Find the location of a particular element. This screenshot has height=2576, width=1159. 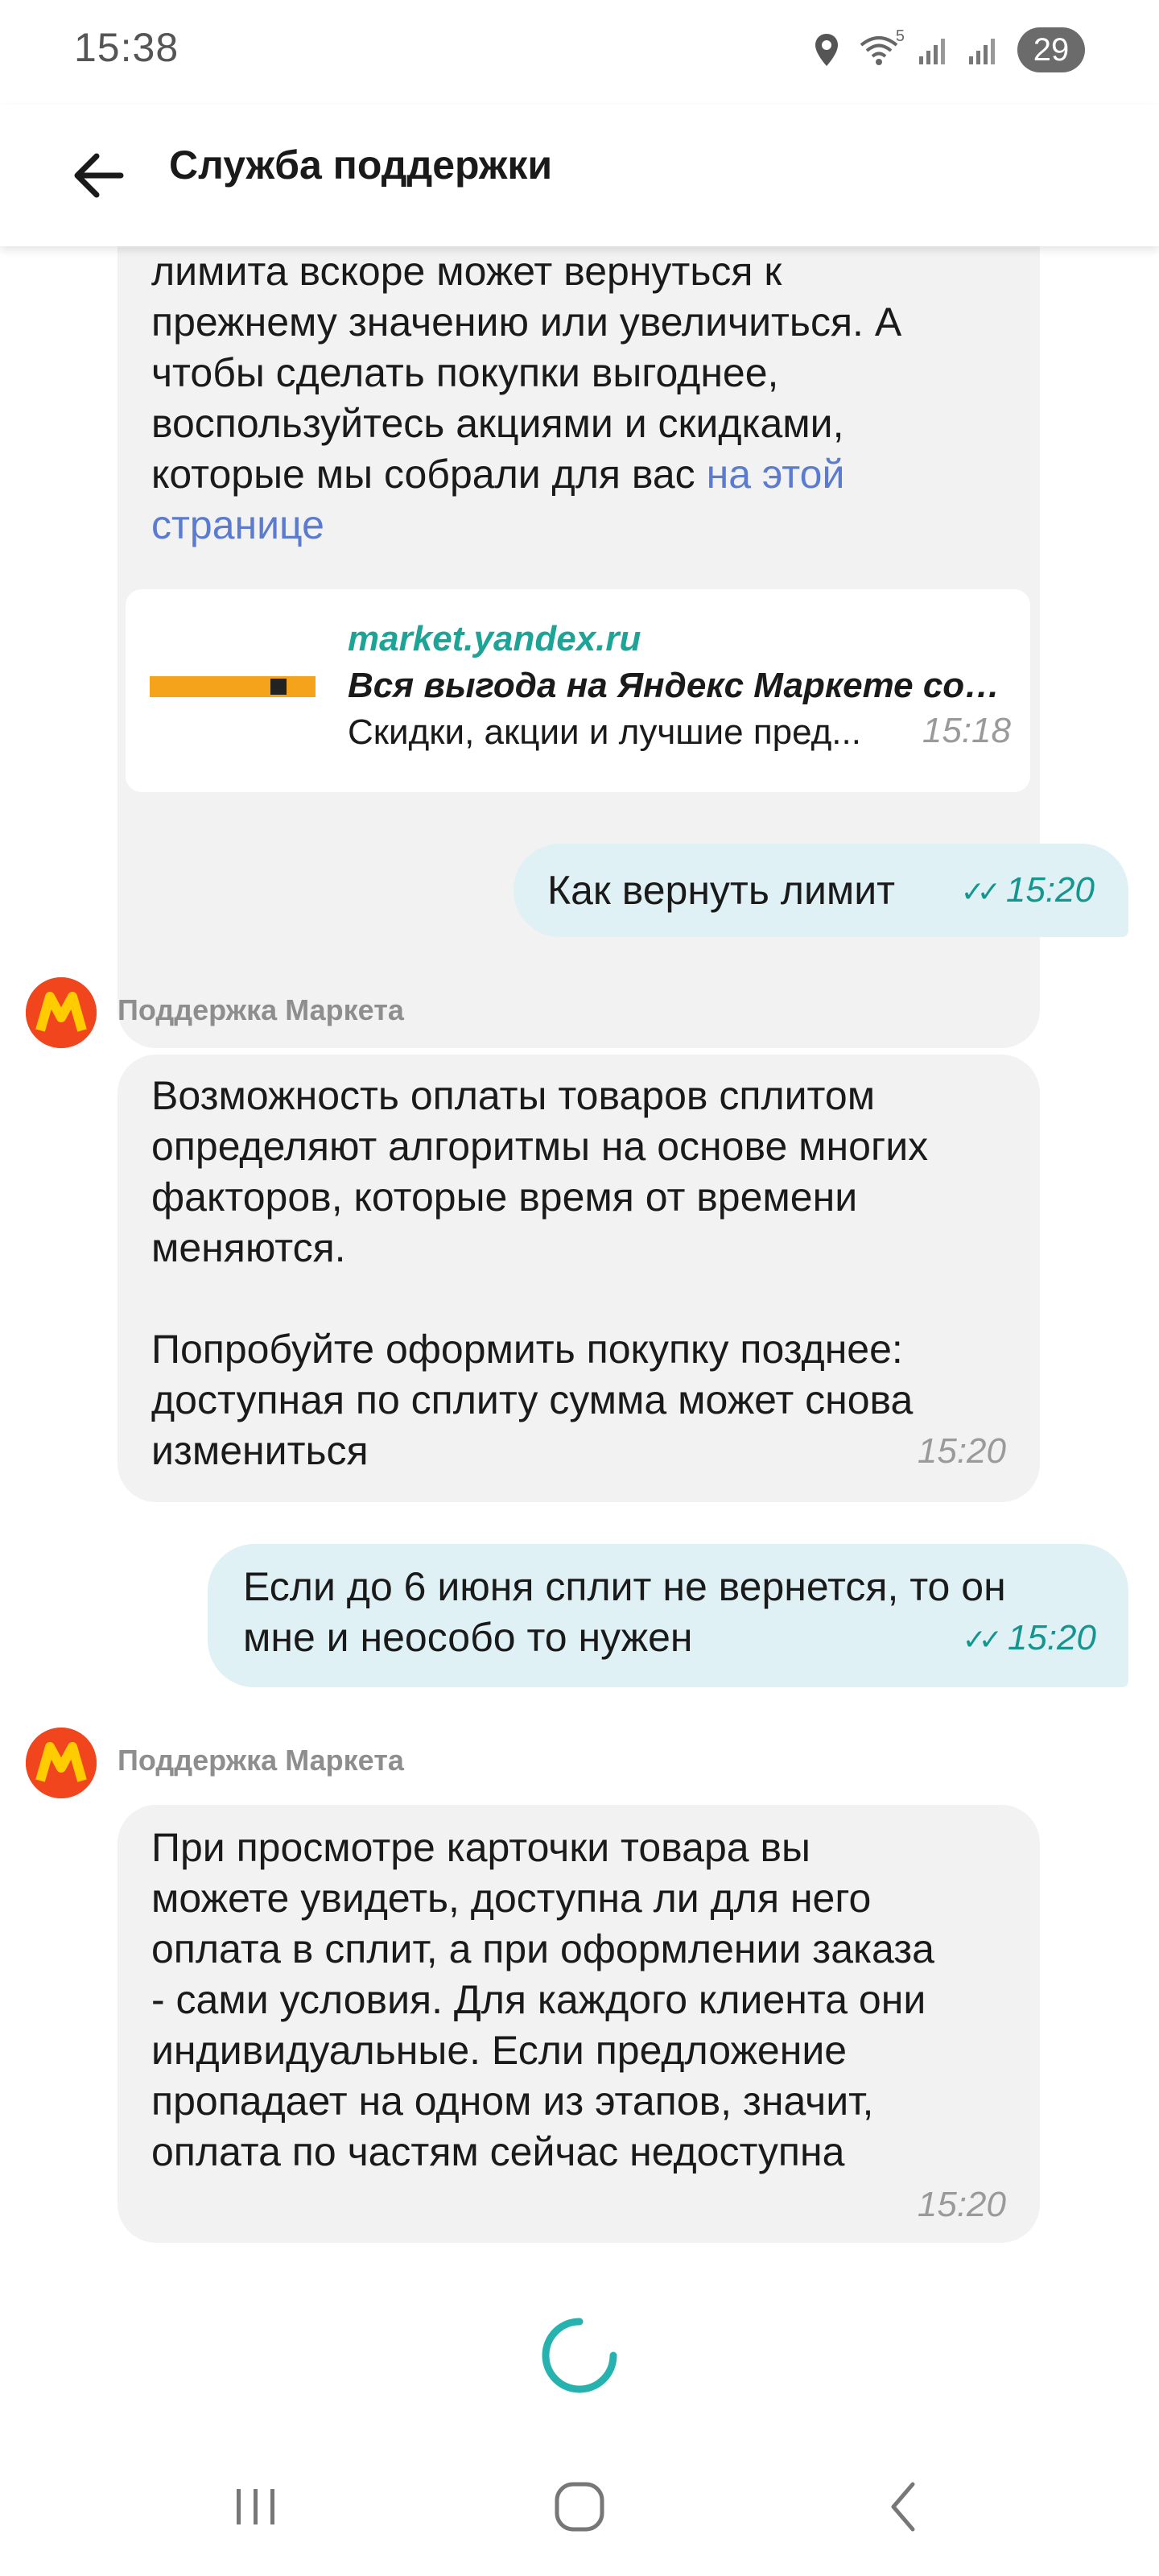

message-line: - сами условия. Для каждого клиента они is located at coordinates (538, 1999).